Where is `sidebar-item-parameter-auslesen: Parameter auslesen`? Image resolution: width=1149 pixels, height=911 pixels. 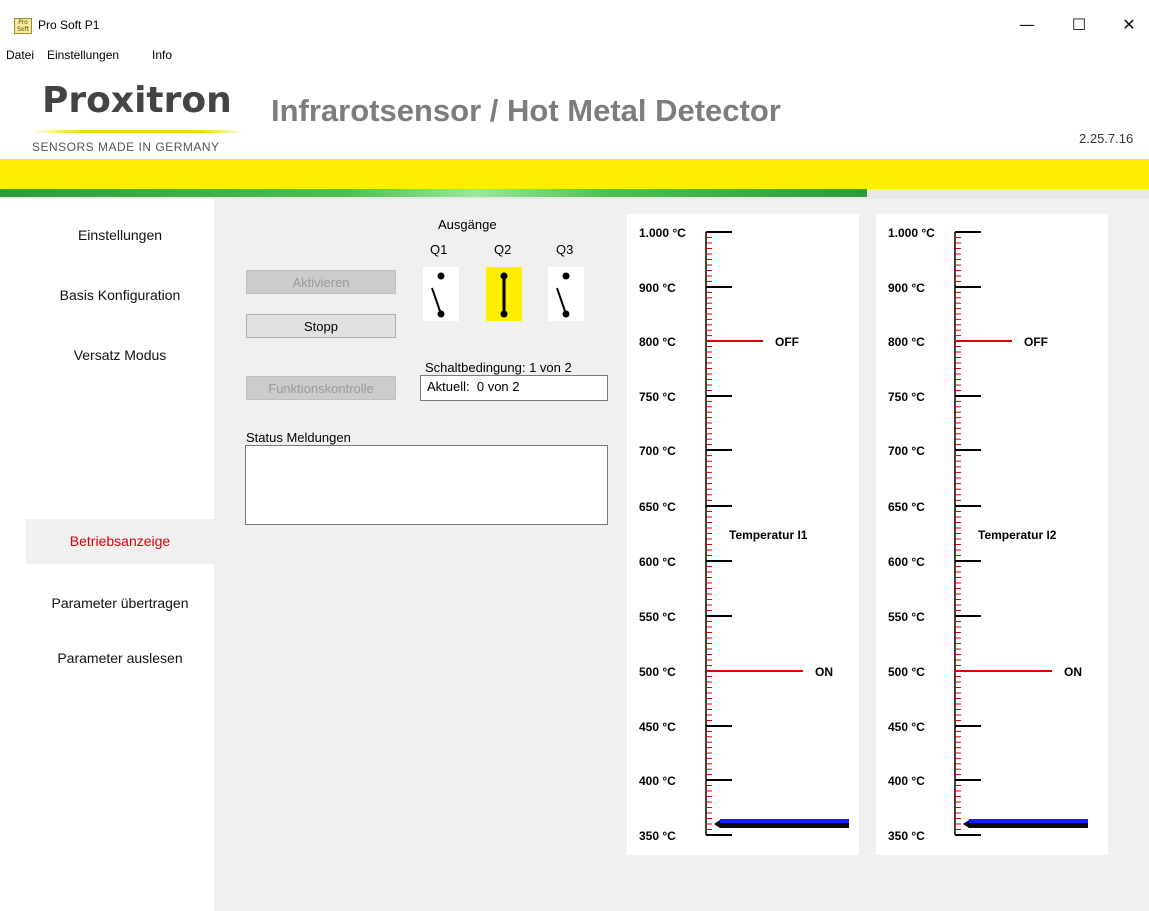
sidebar-item-parameter-auslesen: Parameter auslesen is located at coordinates (120, 658).